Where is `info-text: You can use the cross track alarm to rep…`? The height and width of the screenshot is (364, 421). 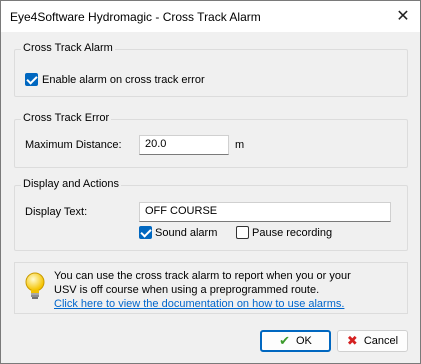 info-text: You can use the cross track alarm to rep… is located at coordinates (224, 290).